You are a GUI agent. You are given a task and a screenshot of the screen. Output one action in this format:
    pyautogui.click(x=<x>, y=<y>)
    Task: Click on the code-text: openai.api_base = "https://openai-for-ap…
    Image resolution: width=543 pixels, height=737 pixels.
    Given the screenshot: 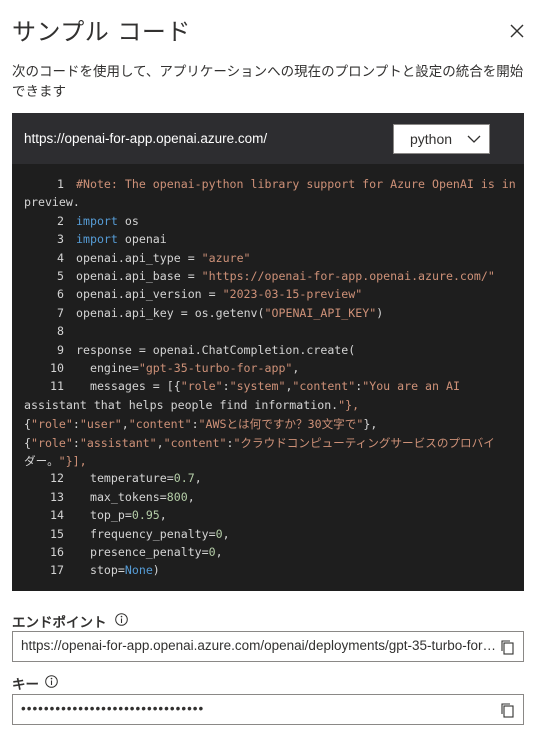 What is the action you would take?
    pyautogui.click(x=285, y=276)
    